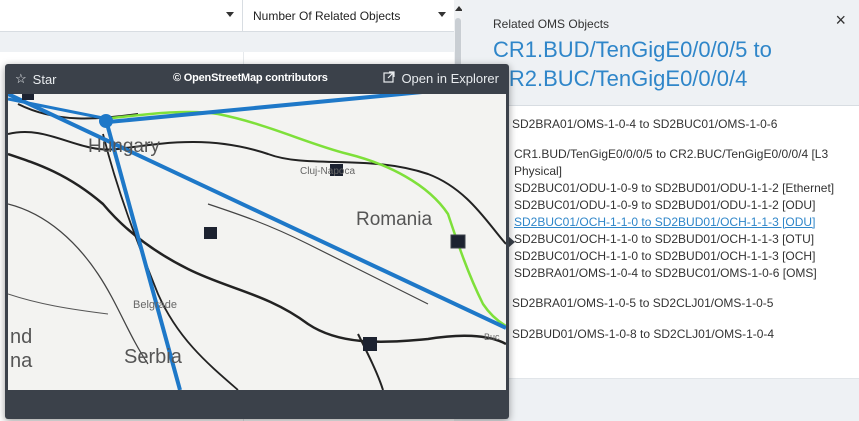  Describe the element at coordinates (551, 24) in the screenshot. I see `panel-subtitle: Related OMS Objects` at that location.